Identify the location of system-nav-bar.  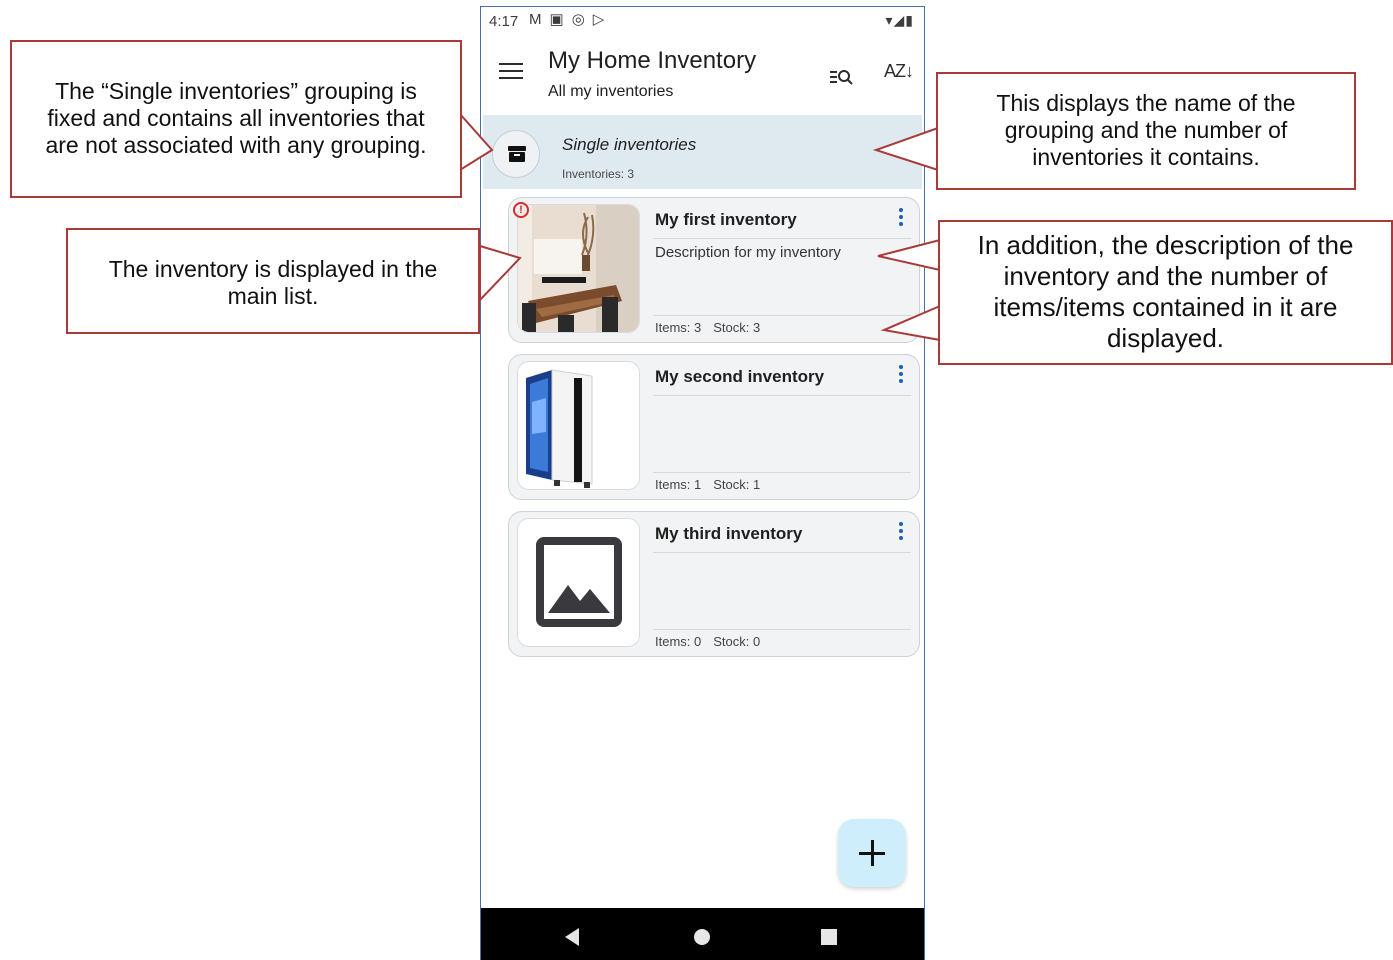
(702, 934).